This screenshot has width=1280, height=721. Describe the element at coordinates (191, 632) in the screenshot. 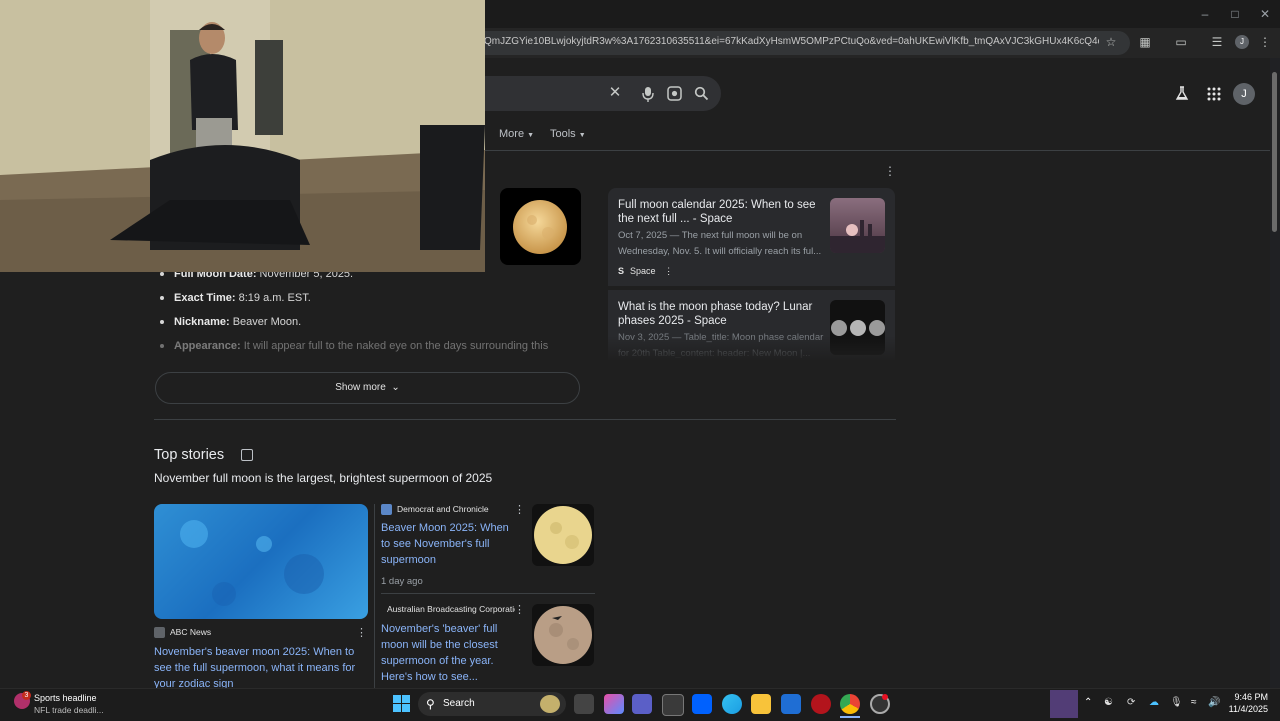

I see `story-source-name: ABC News` at that location.